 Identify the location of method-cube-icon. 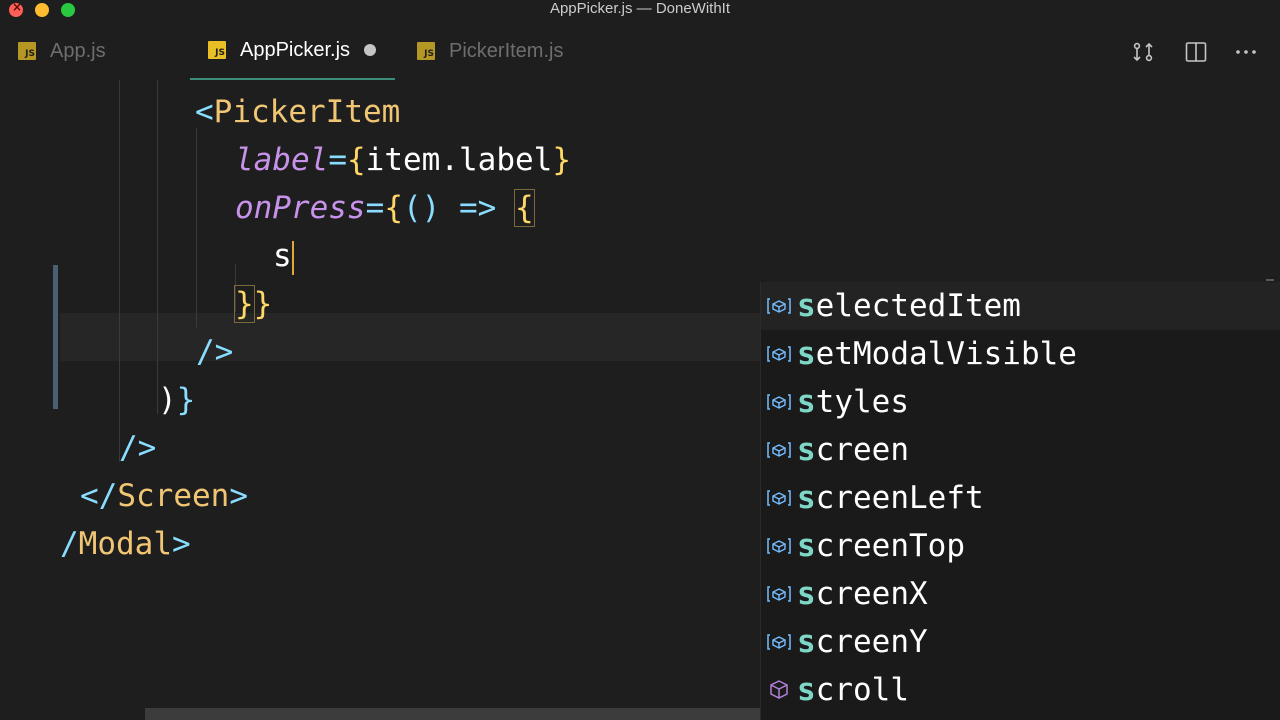
(779, 690).